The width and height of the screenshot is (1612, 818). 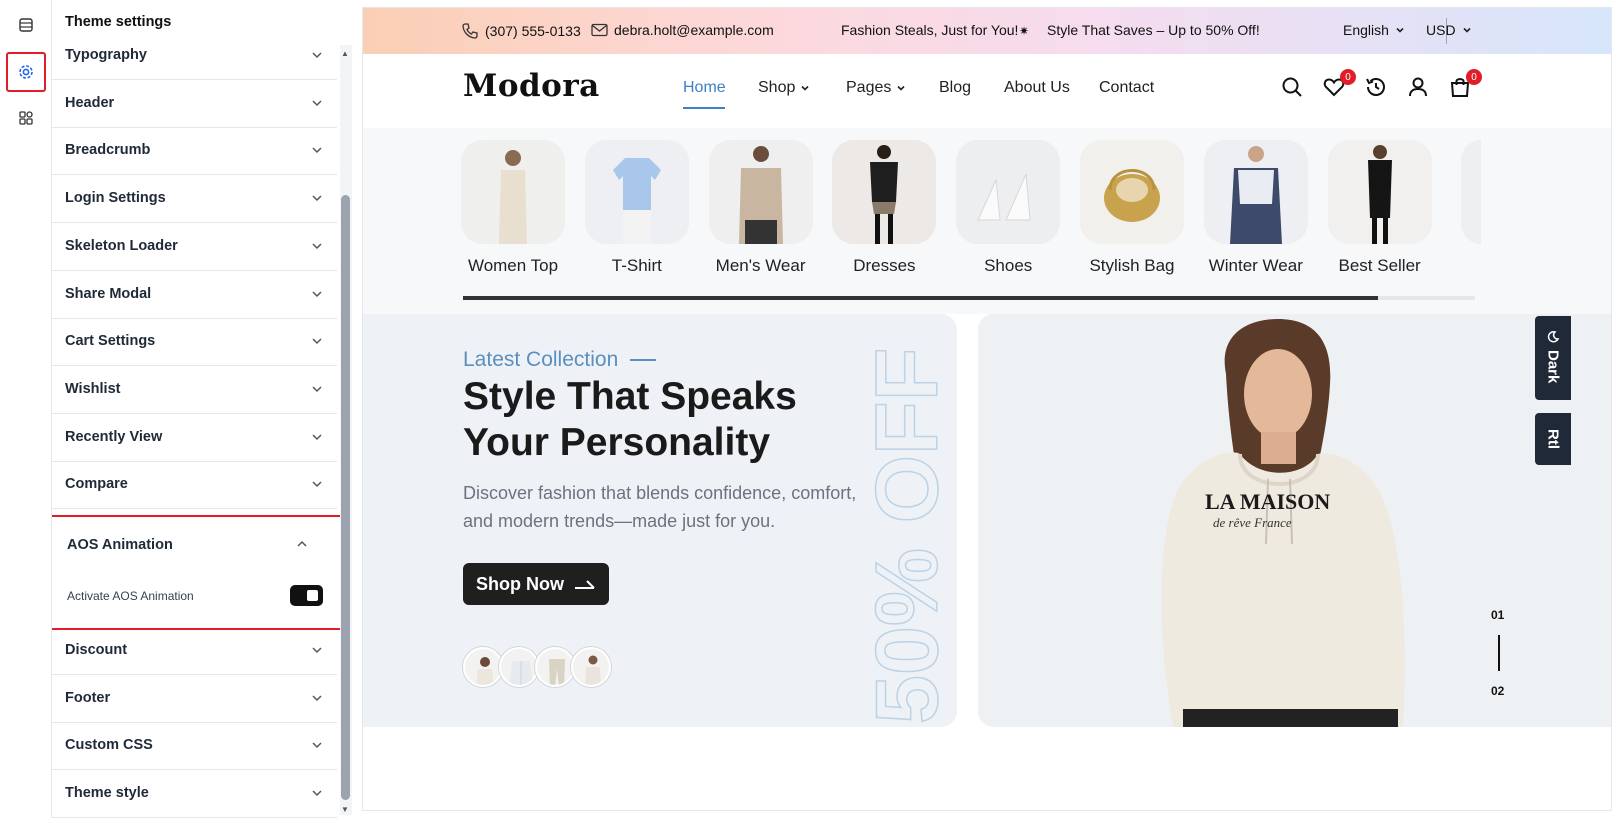 I want to click on cart-icon: 0, so click(x=1465, y=85).